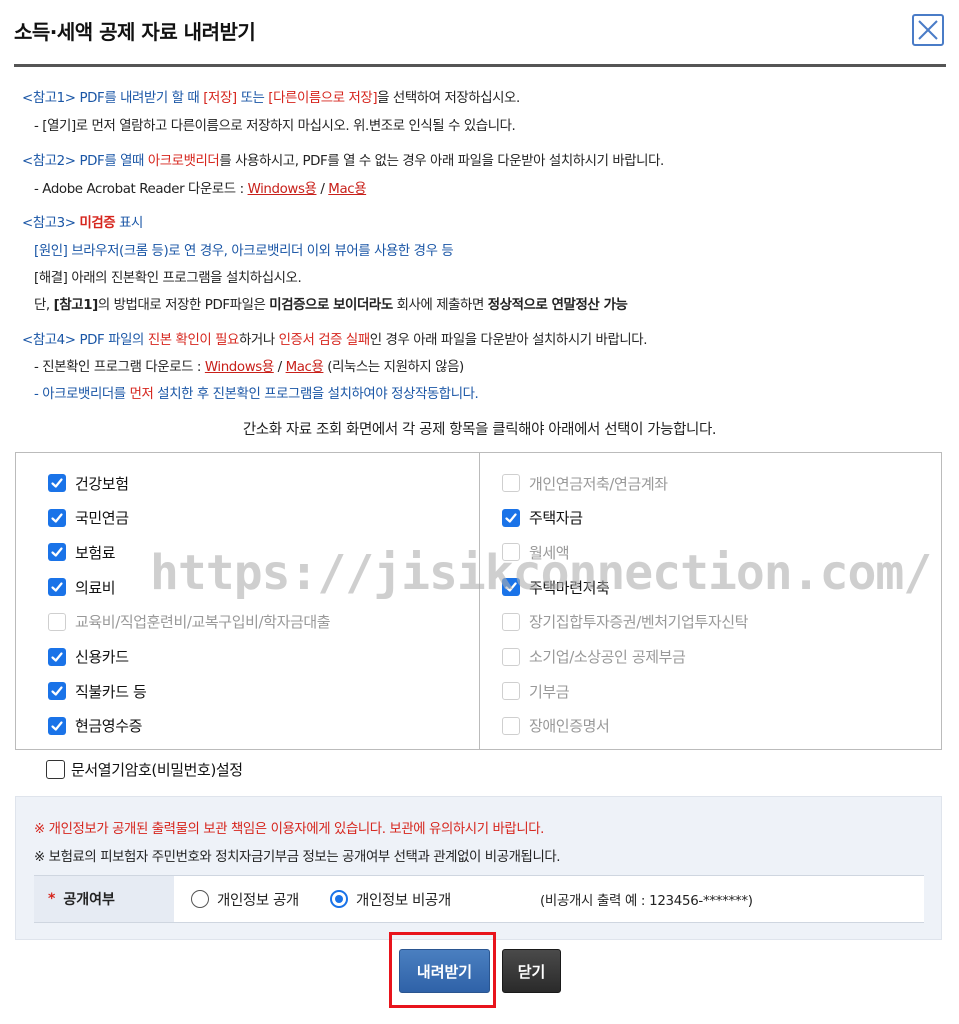 The height and width of the screenshot is (1024, 959). I want to click on column-divider, so click(479, 601).